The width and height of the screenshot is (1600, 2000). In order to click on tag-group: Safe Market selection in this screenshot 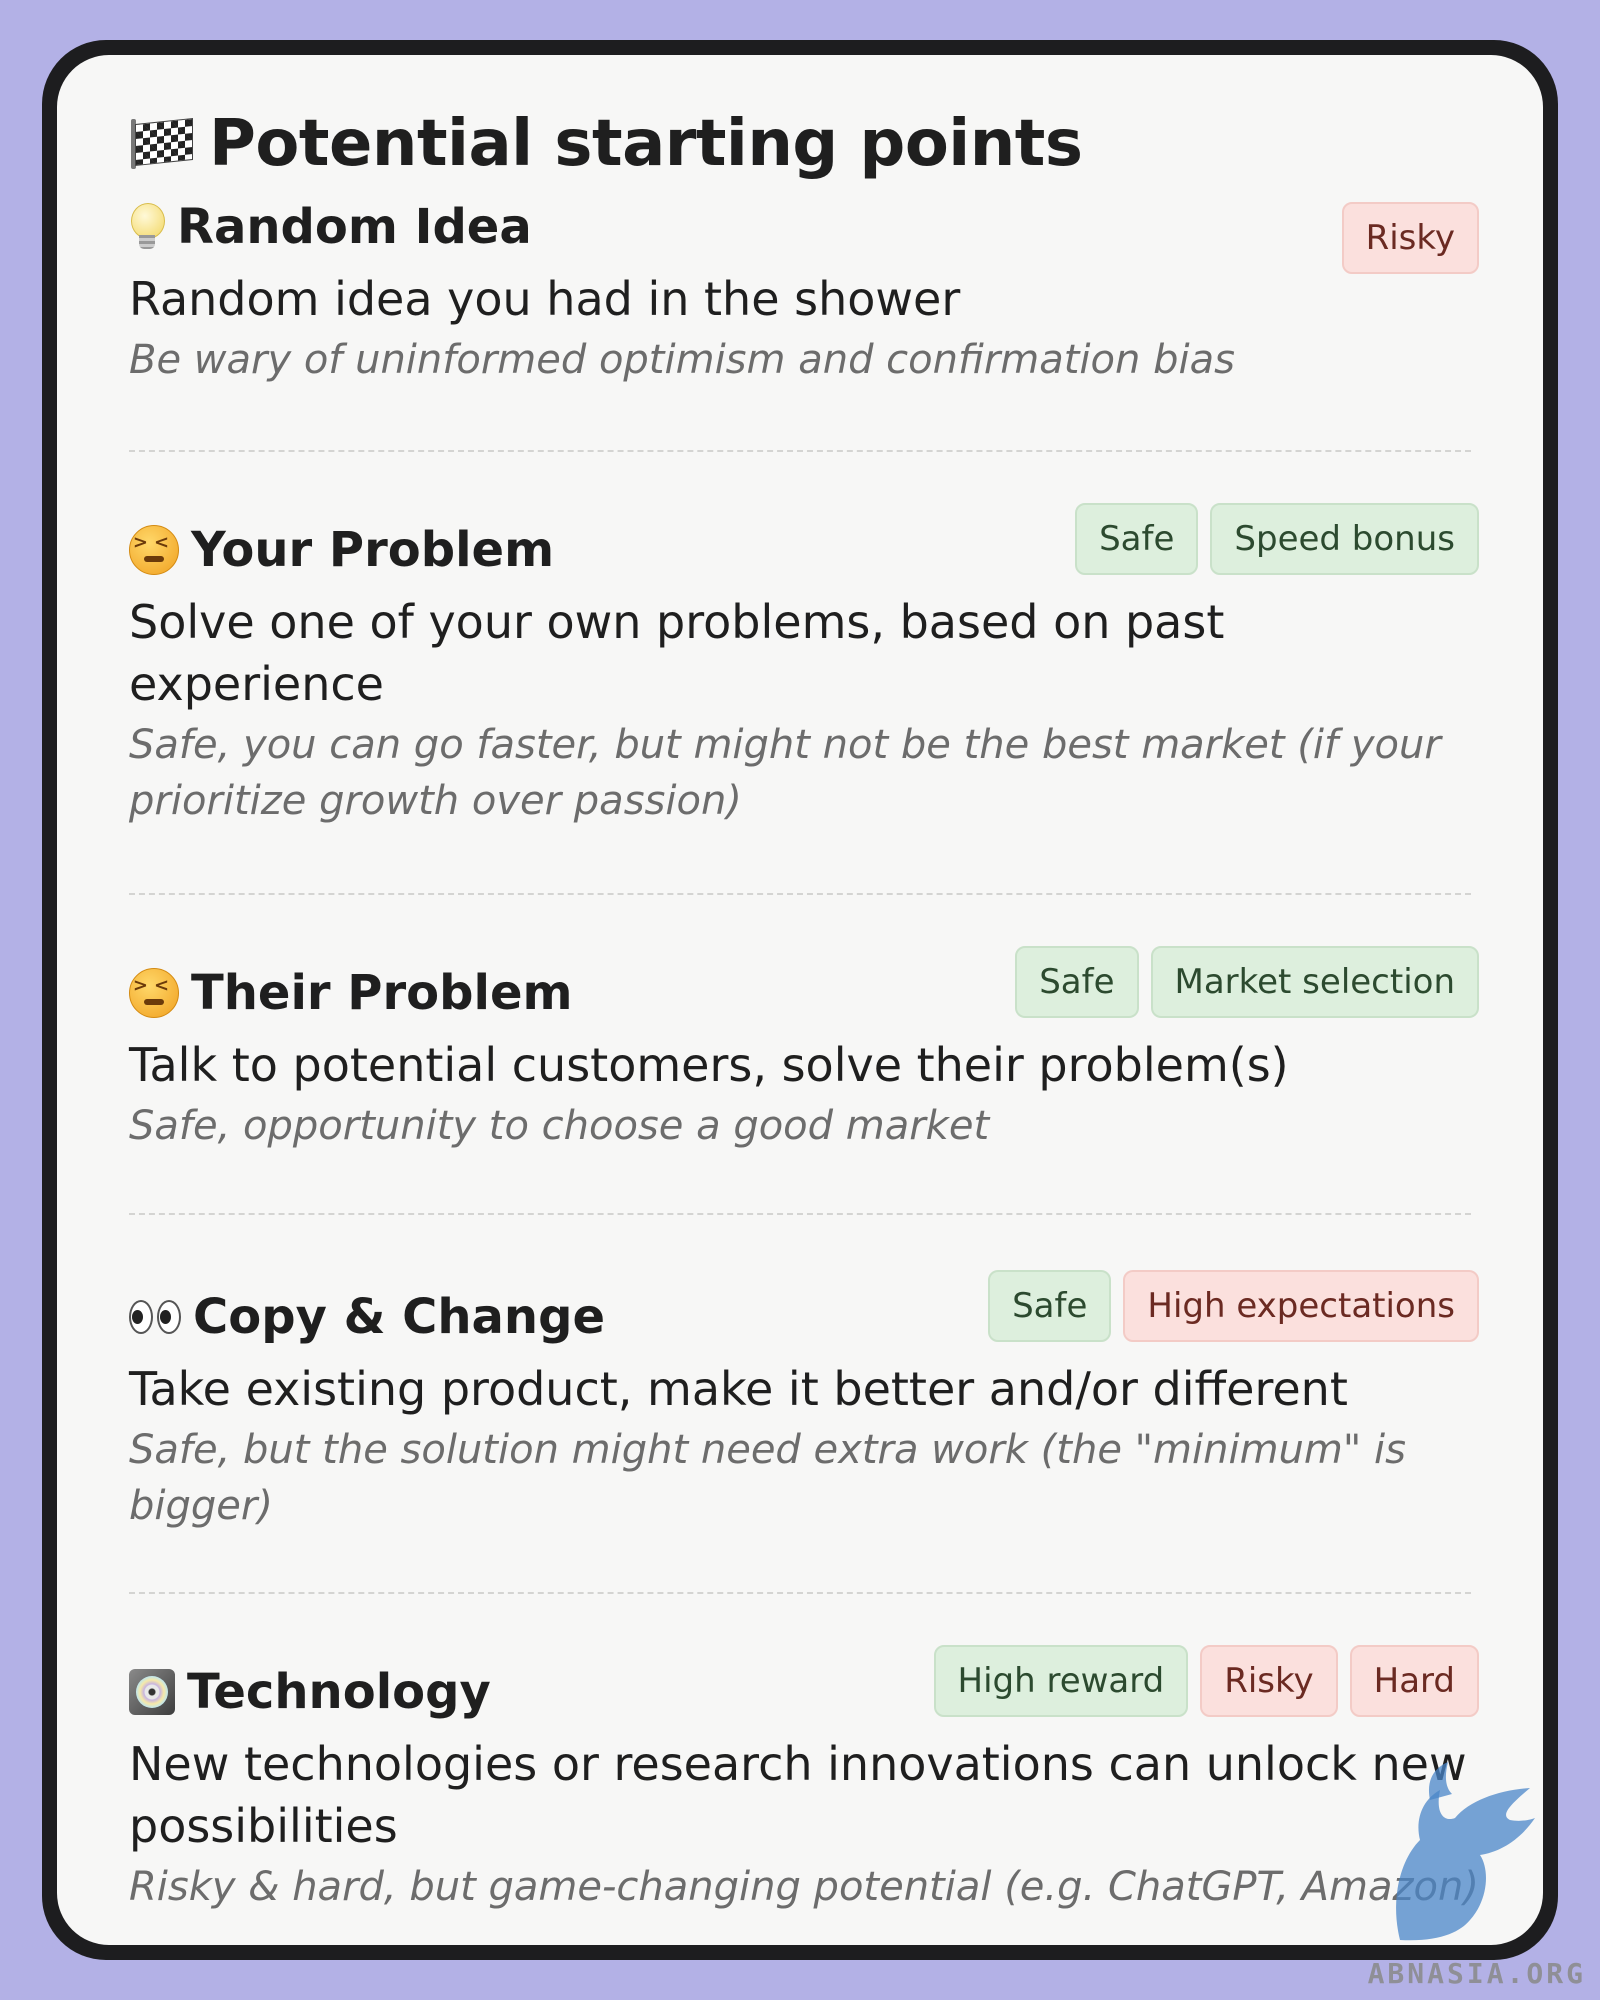, I will do `click(1247, 982)`.